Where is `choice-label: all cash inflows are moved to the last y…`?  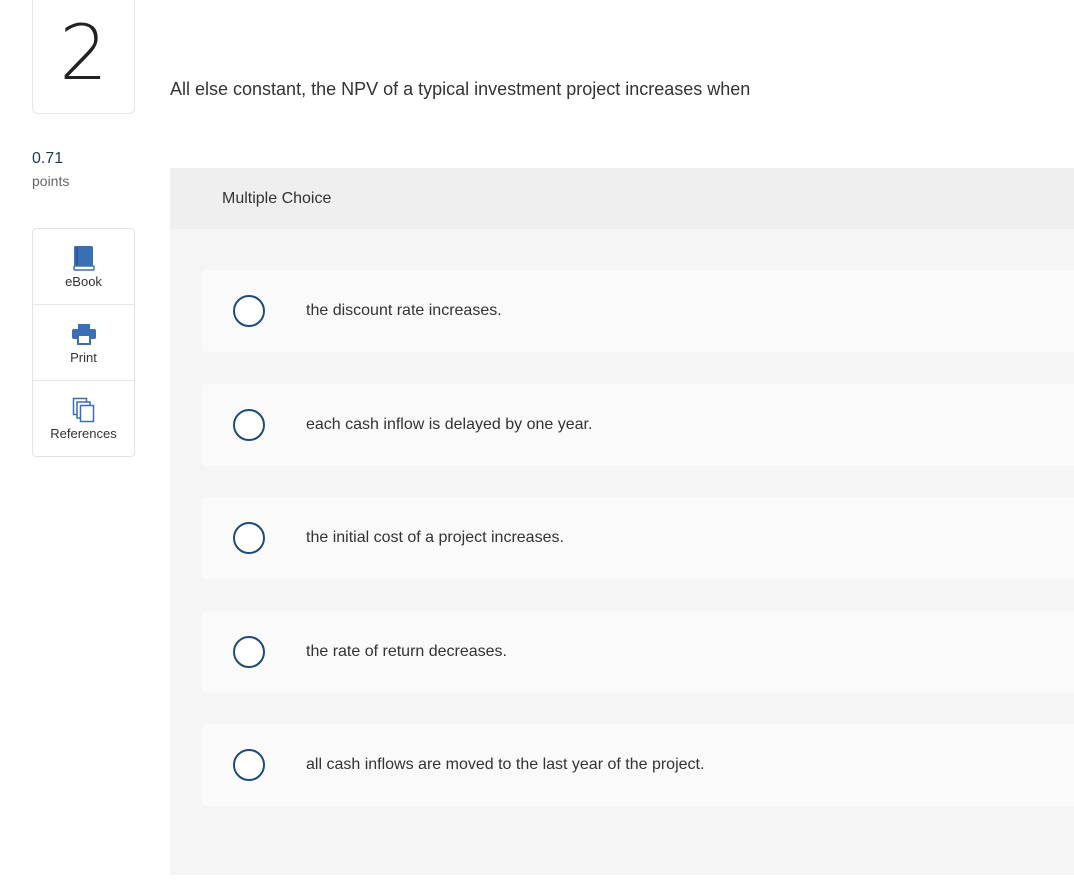
choice-label: all cash inflows are moved to the last y… is located at coordinates (505, 764).